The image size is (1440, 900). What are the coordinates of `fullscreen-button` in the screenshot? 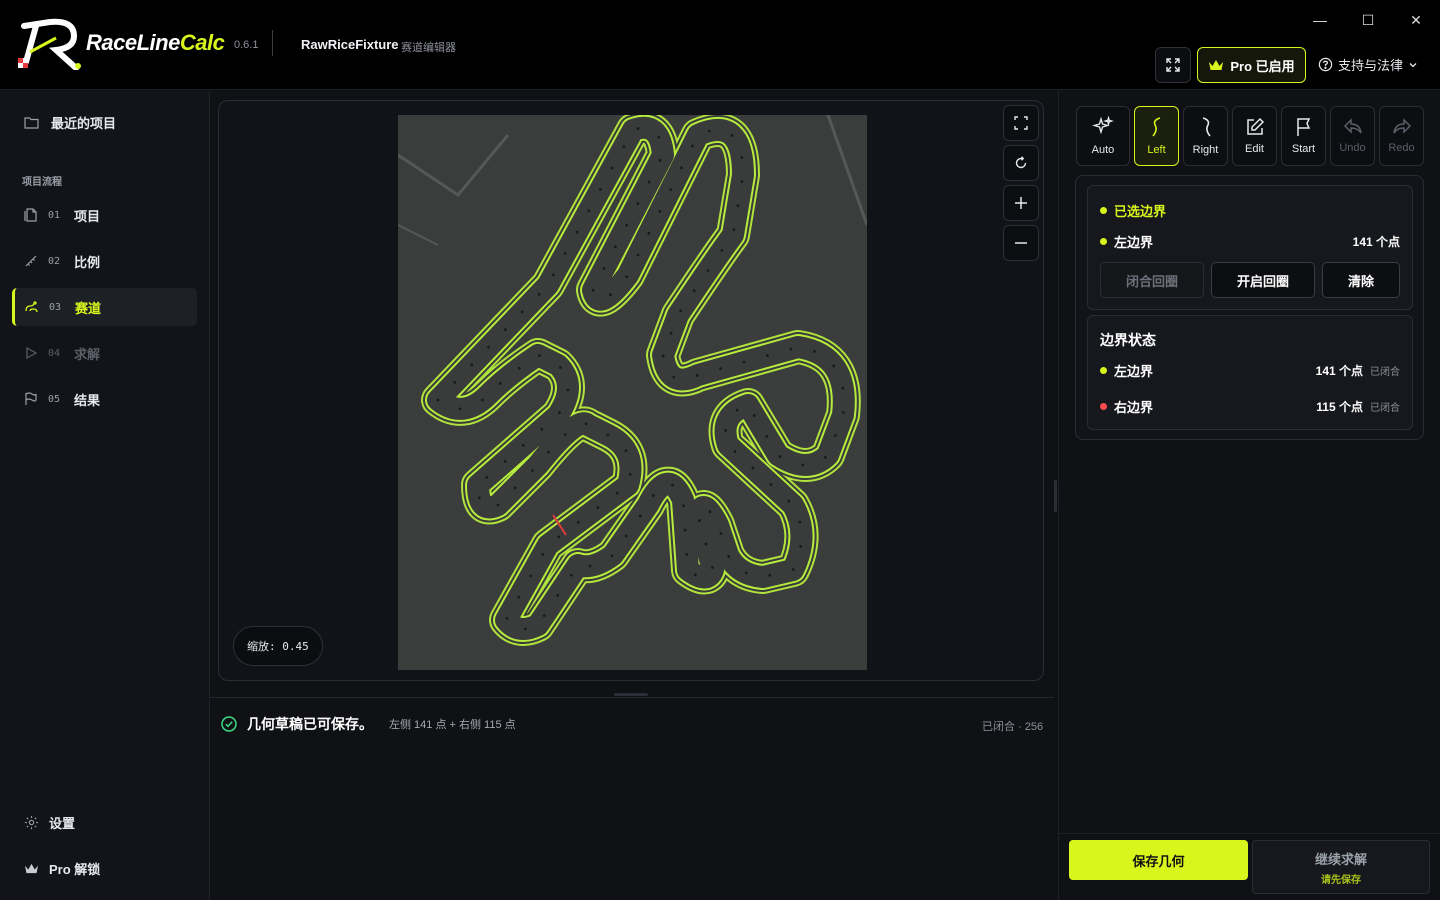 It's located at (1173, 65).